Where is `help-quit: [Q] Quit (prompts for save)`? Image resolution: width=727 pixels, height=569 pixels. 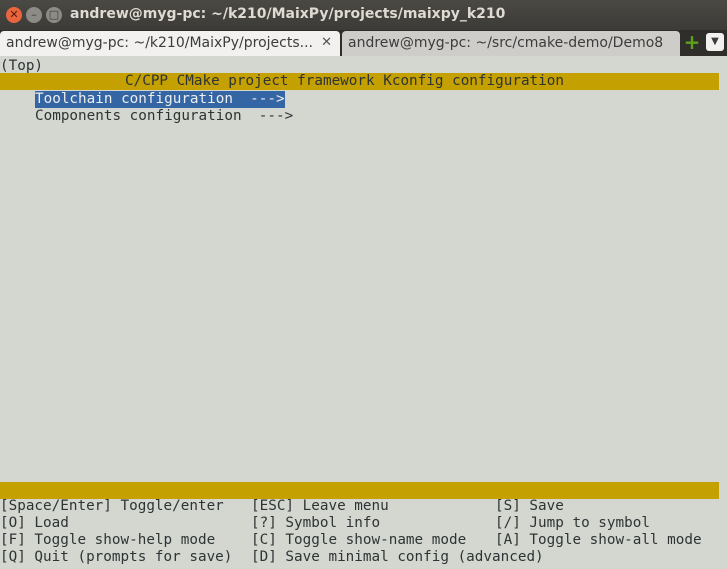 help-quit: [Q] Quit (prompts for save) is located at coordinates (116, 557).